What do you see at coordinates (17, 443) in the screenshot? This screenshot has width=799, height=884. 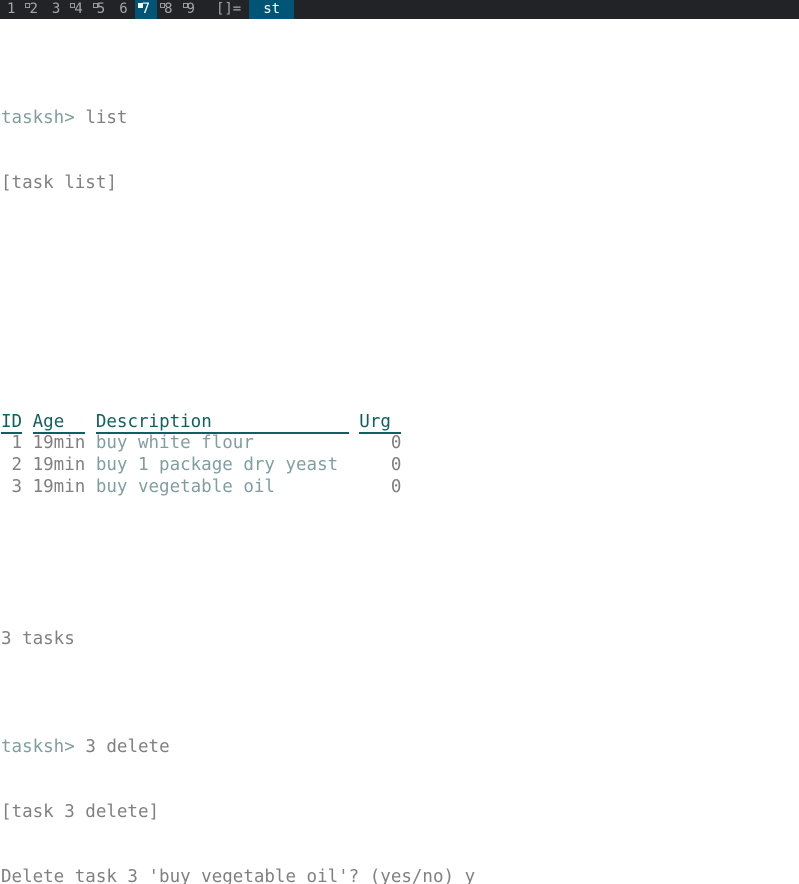 I see `cell-id: 1` at bounding box center [17, 443].